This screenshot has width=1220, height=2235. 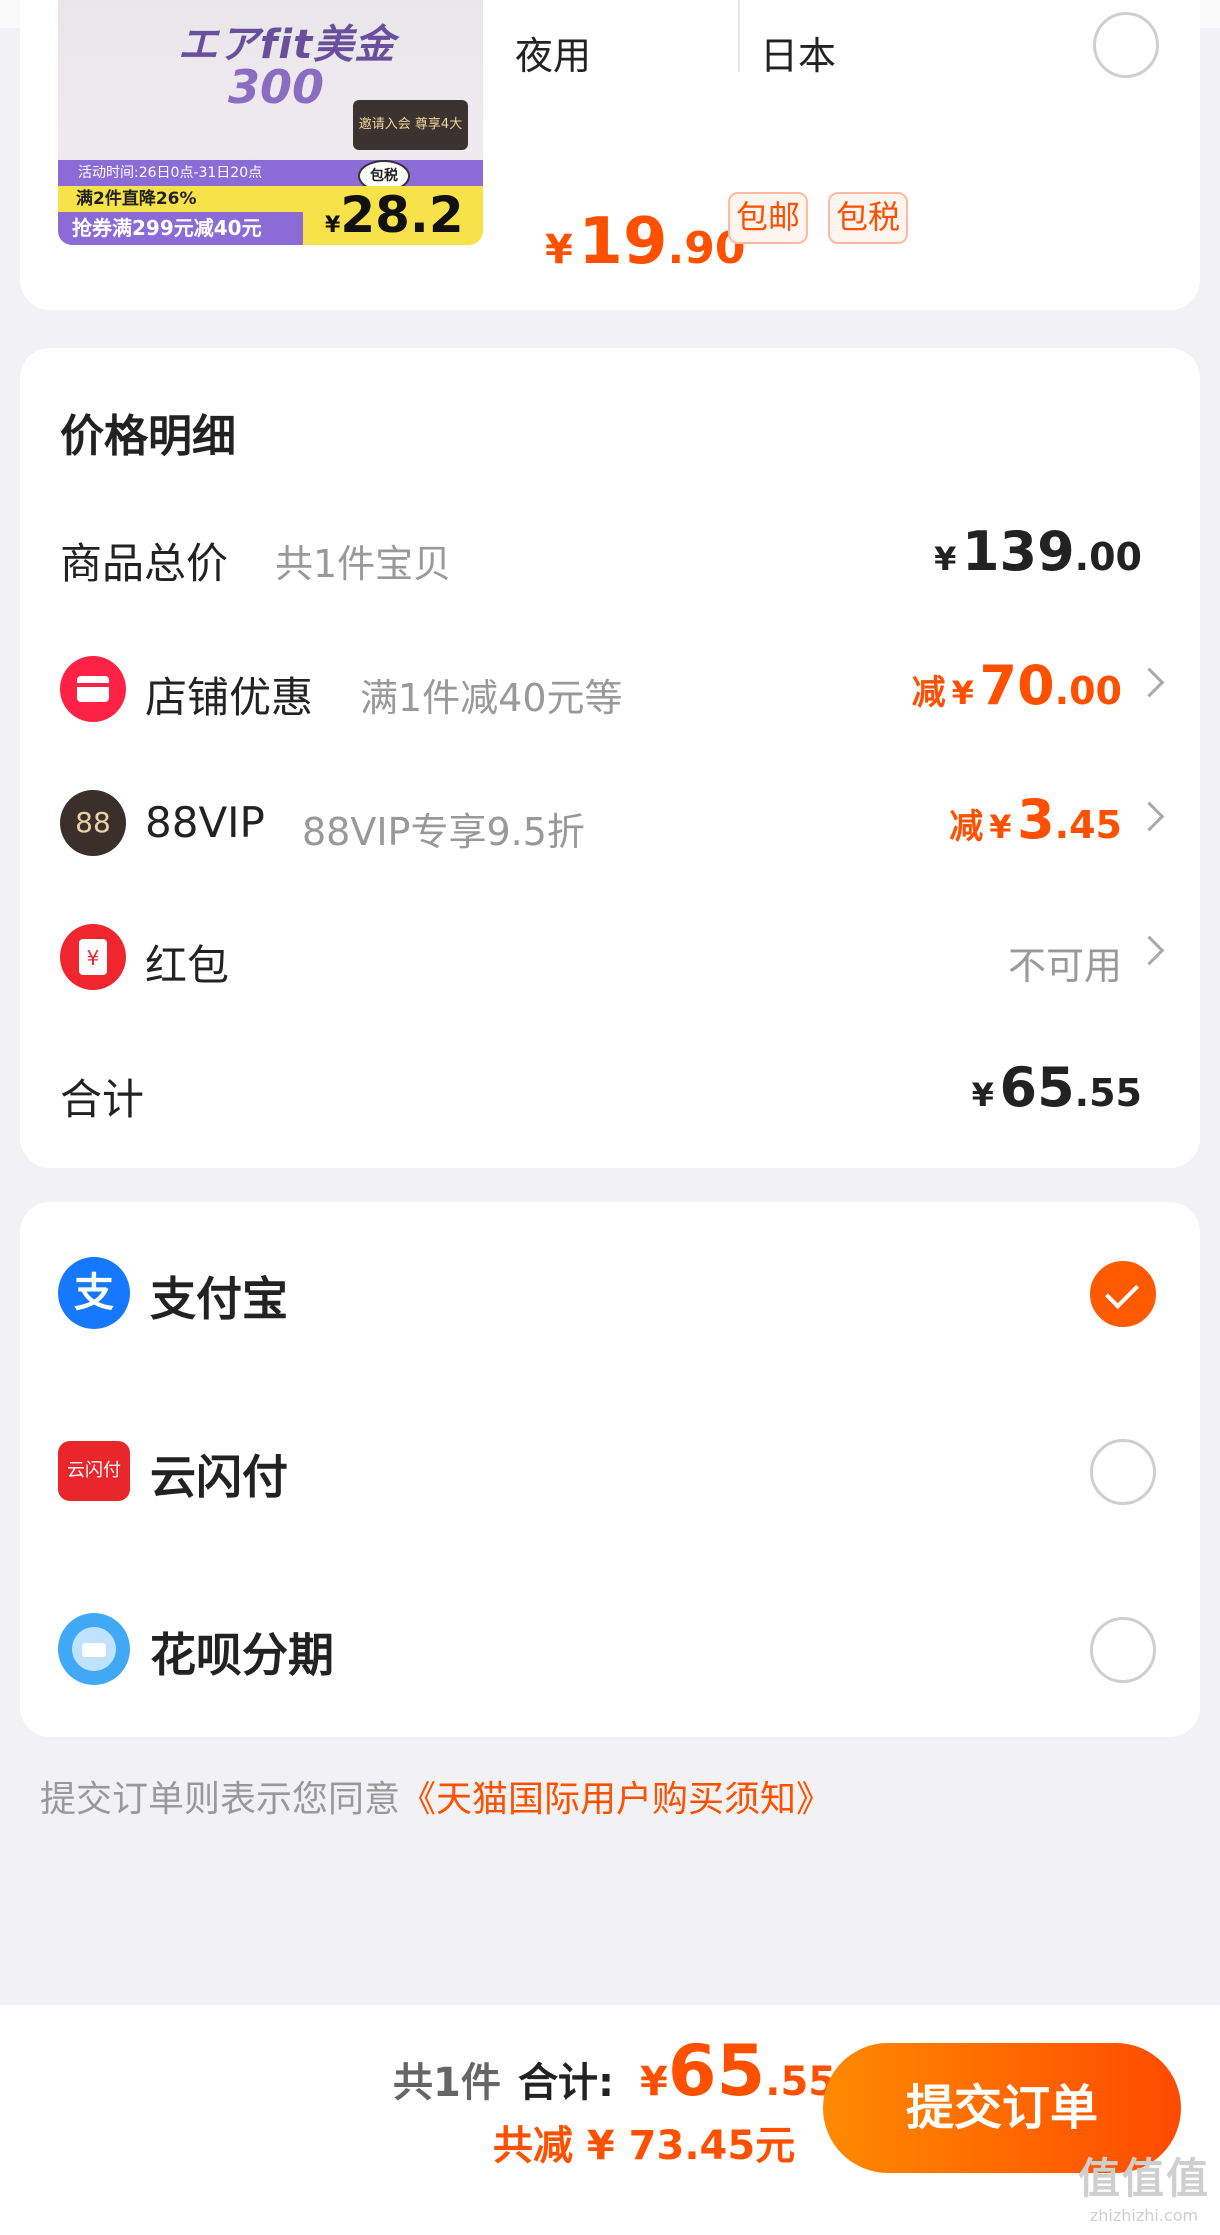 I want to click on payment-label: 云闪付, so click(x=219, y=1477).